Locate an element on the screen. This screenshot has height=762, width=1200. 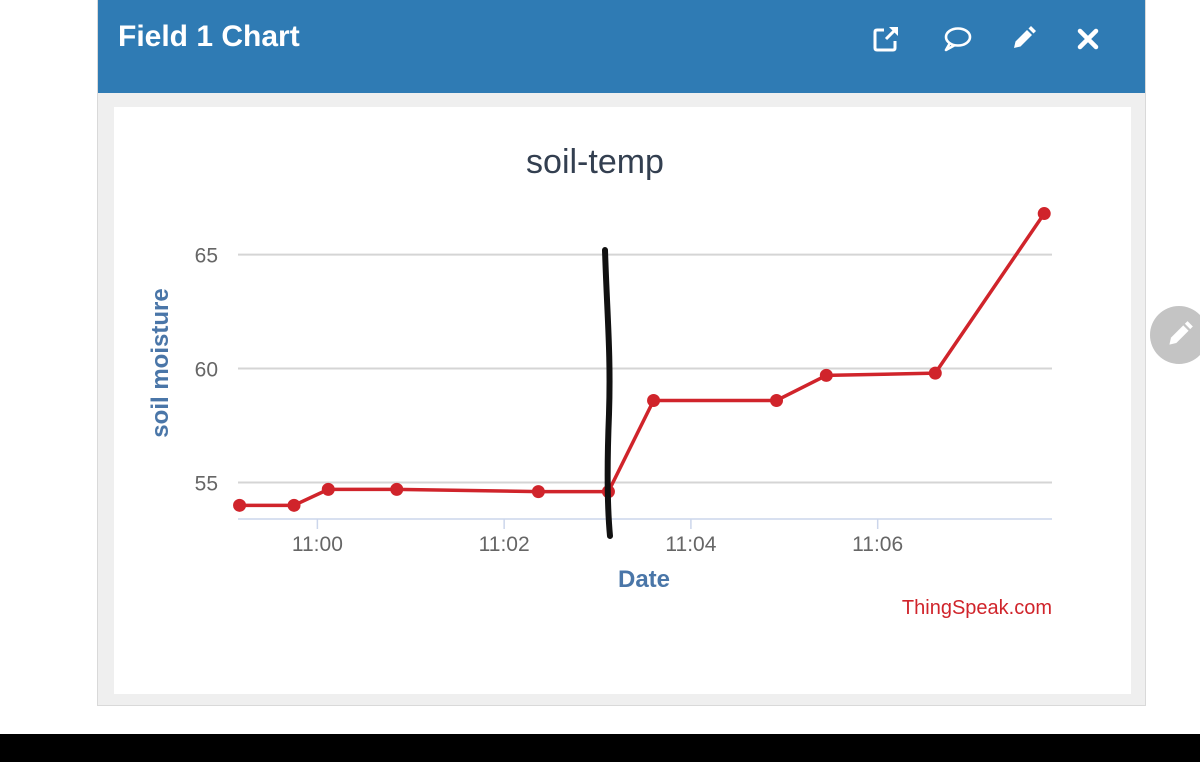
x-axis-label: Date is located at coordinates (644, 579).